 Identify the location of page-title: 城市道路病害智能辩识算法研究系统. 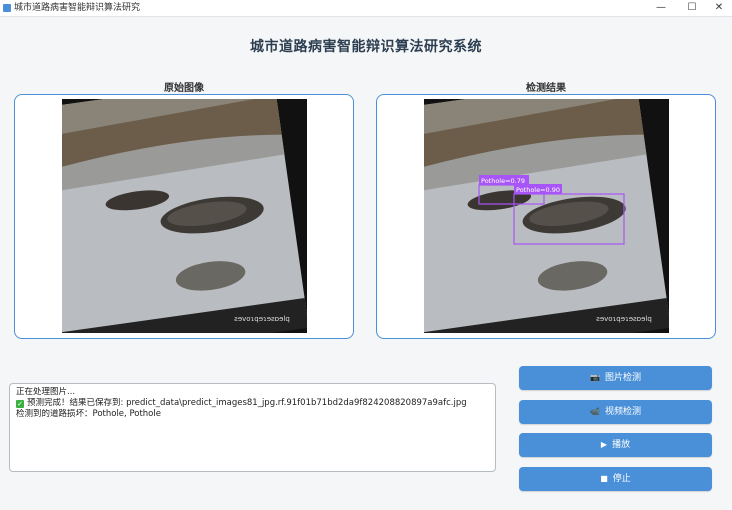
(366, 47).